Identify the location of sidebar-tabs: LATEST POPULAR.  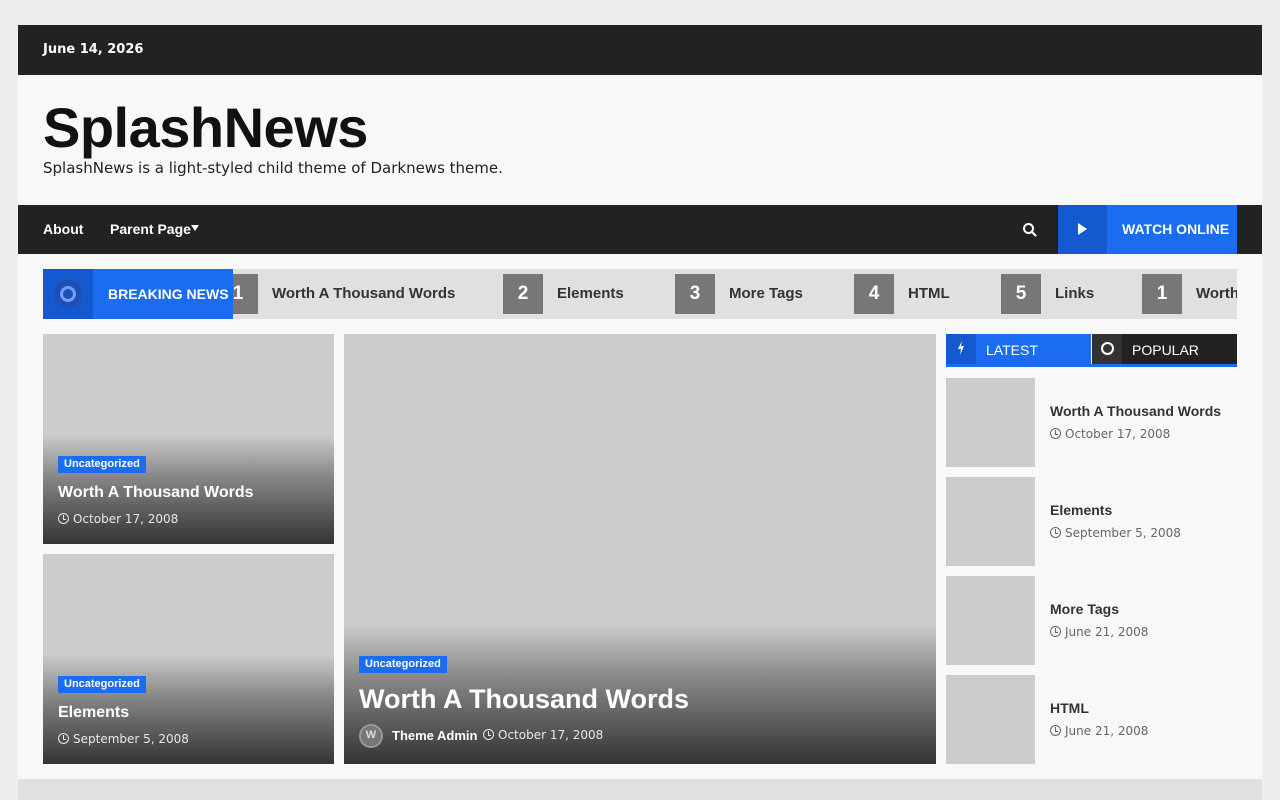
(1091, 350).